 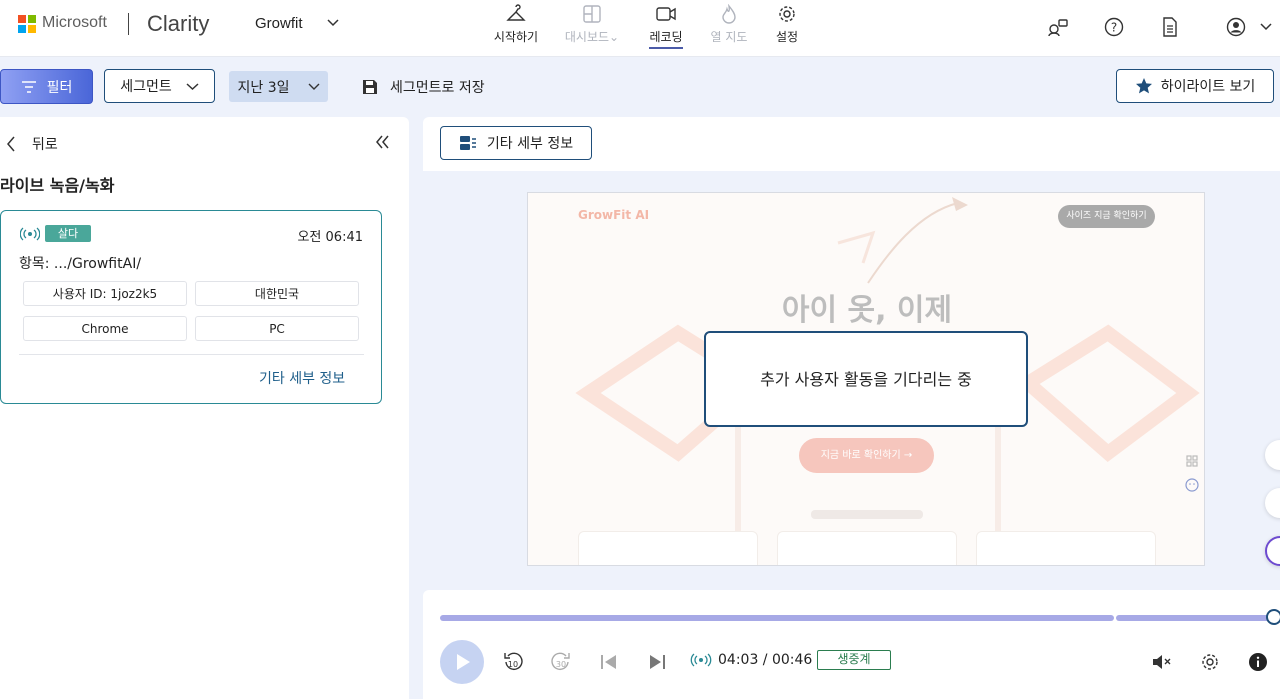 I want to click on date-range-dropdown: 지난 3일, so click(x=278, y=86).